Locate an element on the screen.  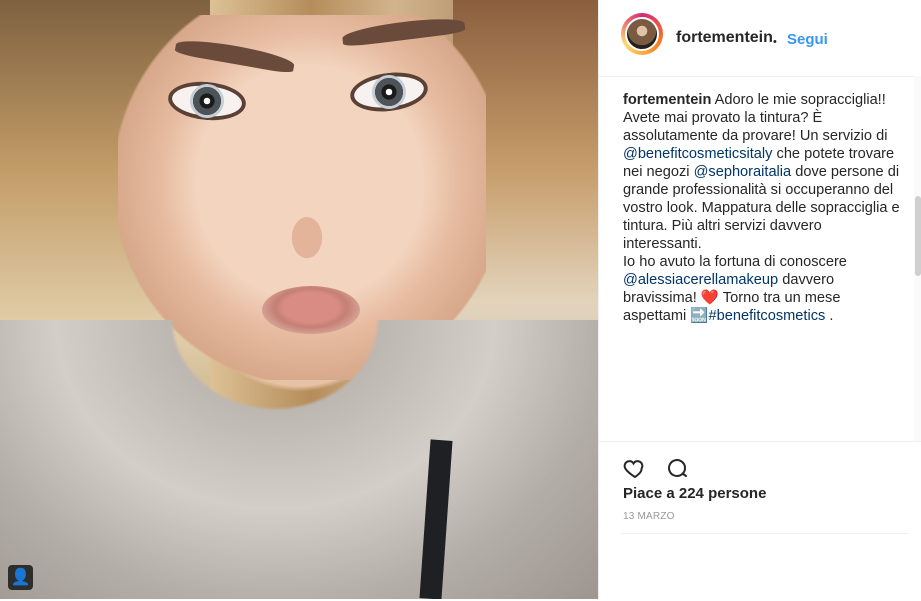
caption-scrollbar is located at coordinates (917, 258).